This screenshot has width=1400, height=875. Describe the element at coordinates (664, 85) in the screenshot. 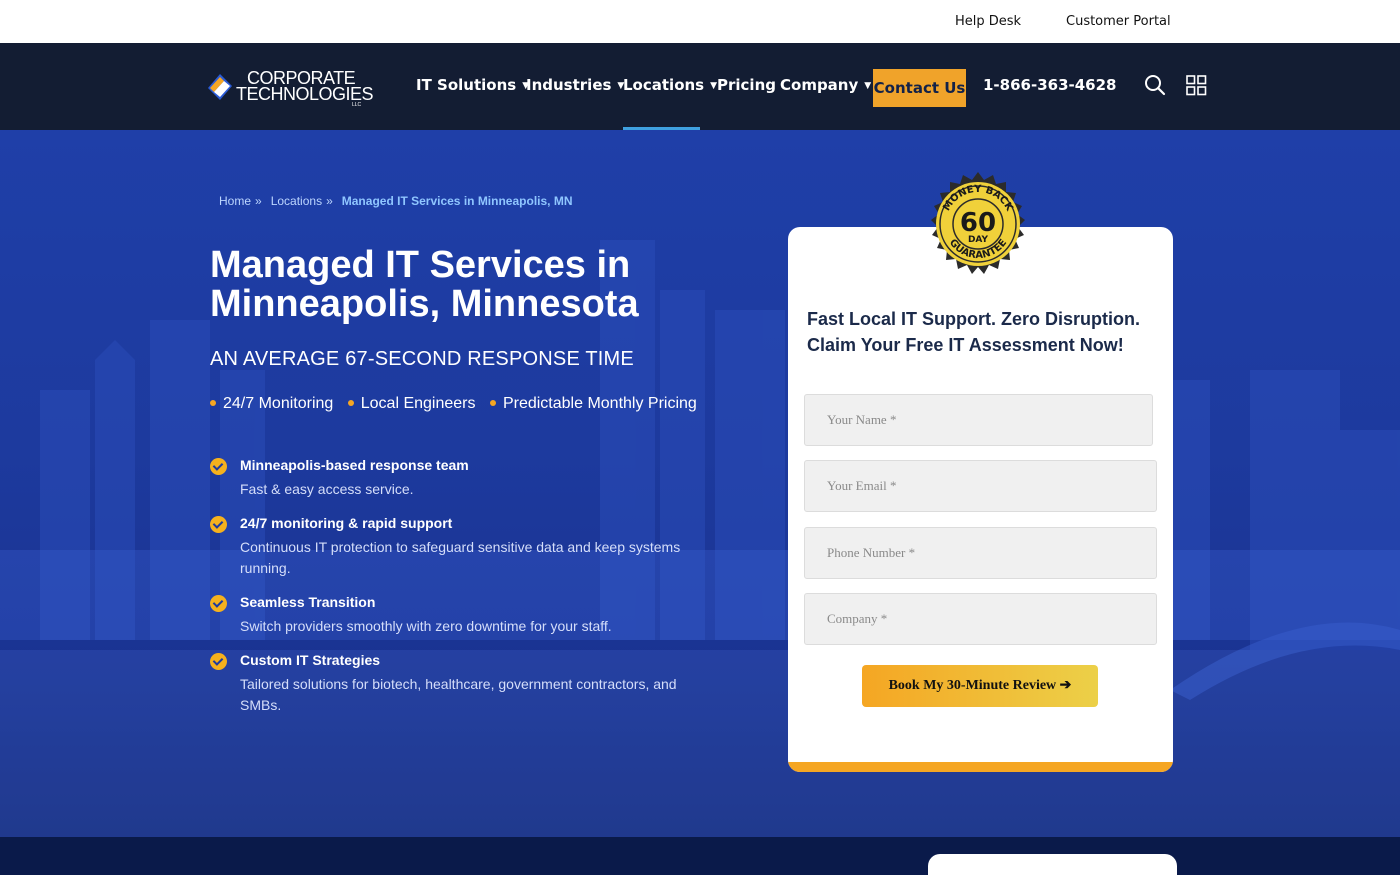

I see `nav-item-label: Locations` at that location.